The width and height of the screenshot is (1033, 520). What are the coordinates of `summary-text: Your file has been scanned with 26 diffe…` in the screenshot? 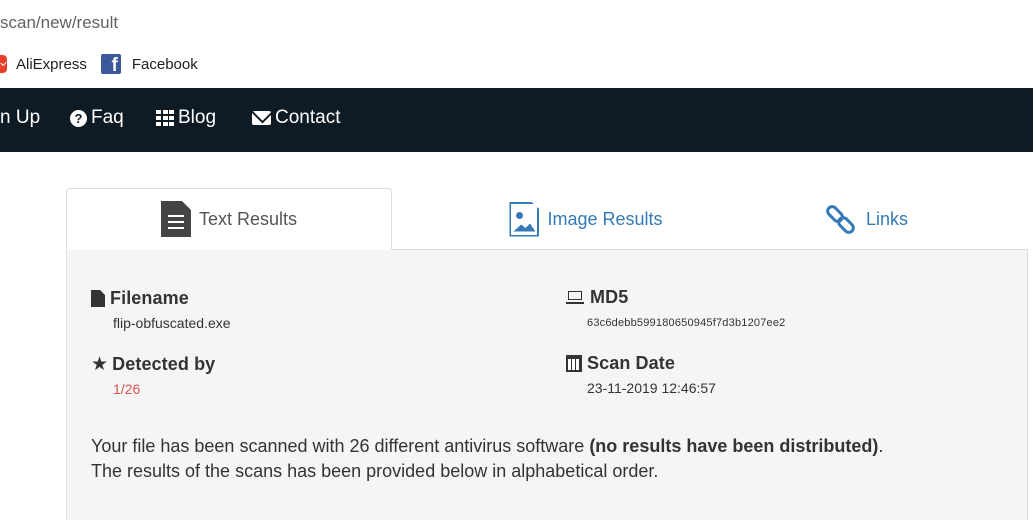 It's located at (340, 446).